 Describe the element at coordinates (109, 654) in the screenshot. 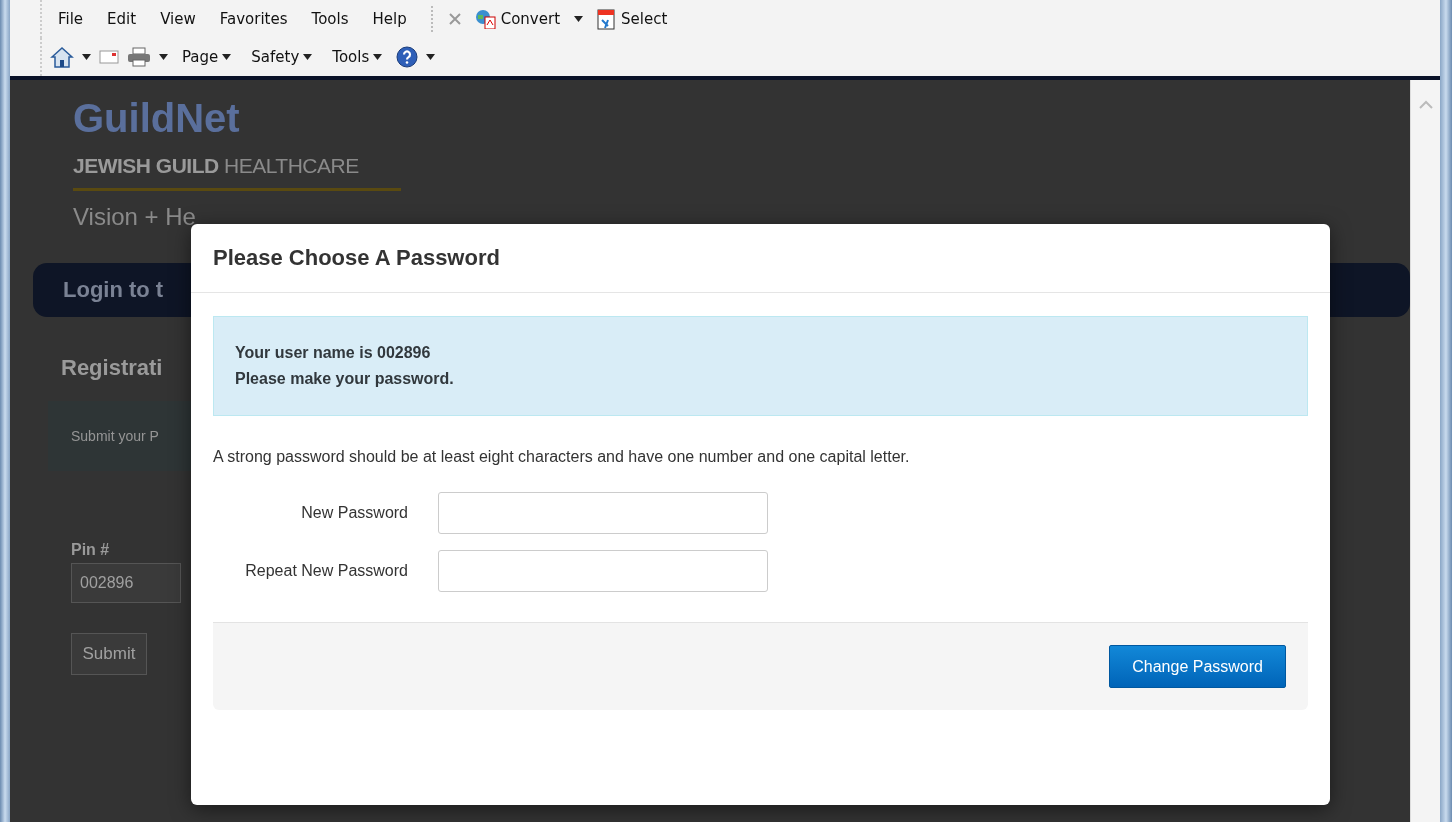

I see `submit-button: Submit` at that location.